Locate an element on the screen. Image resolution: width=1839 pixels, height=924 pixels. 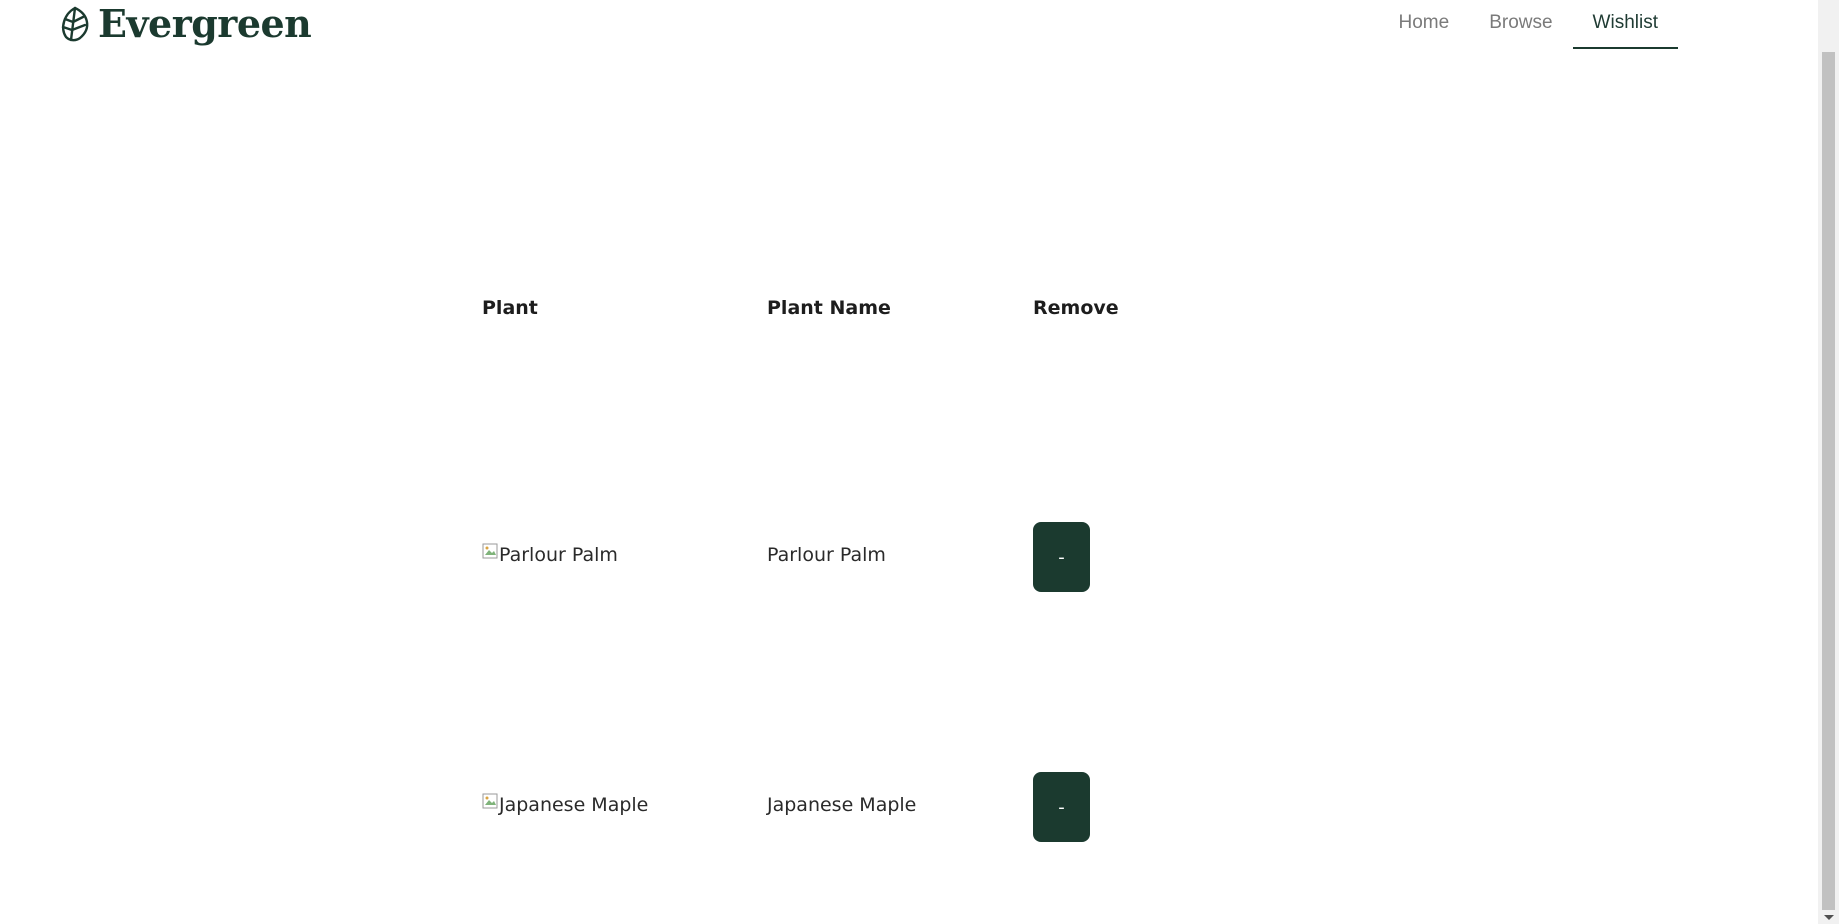
main-nav: Home Browse Wishlist is located at coordinates (1528, 24).